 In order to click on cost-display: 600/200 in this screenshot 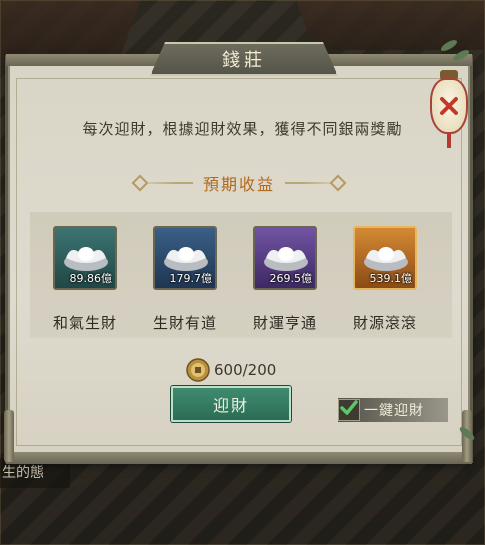, I will do `click(231, 370)`.